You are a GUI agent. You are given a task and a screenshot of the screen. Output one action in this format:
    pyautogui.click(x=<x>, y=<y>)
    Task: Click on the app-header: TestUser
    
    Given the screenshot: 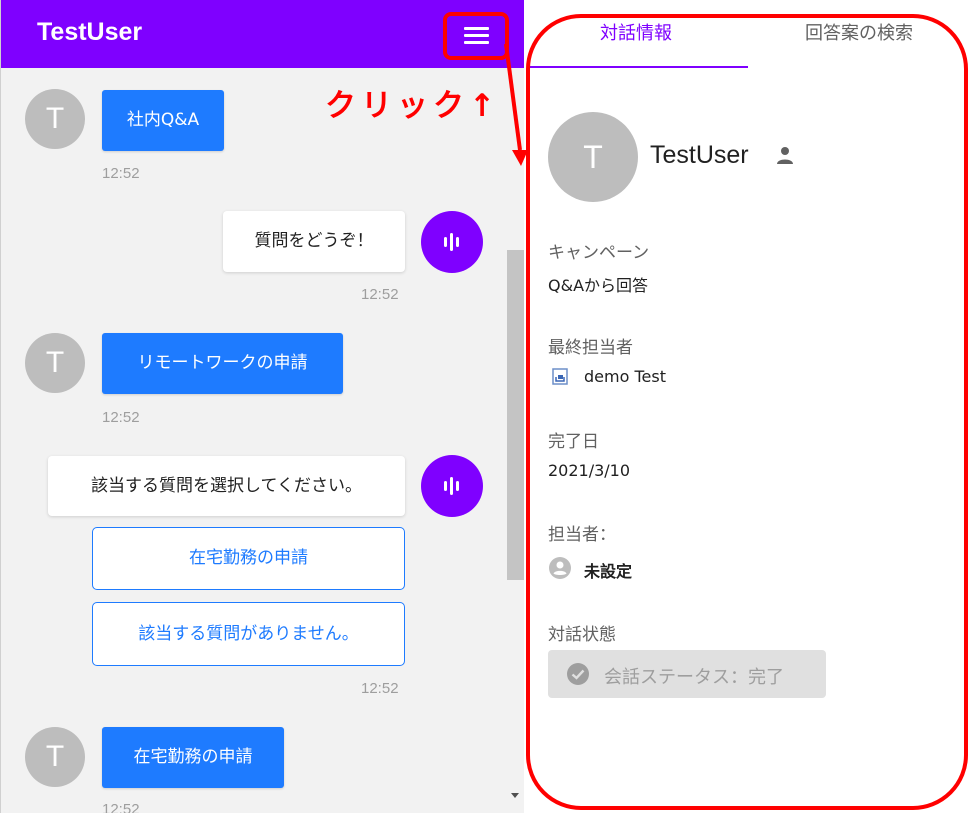 What is the action you would take?
    pyautogui.click(x=262, y=34)
    